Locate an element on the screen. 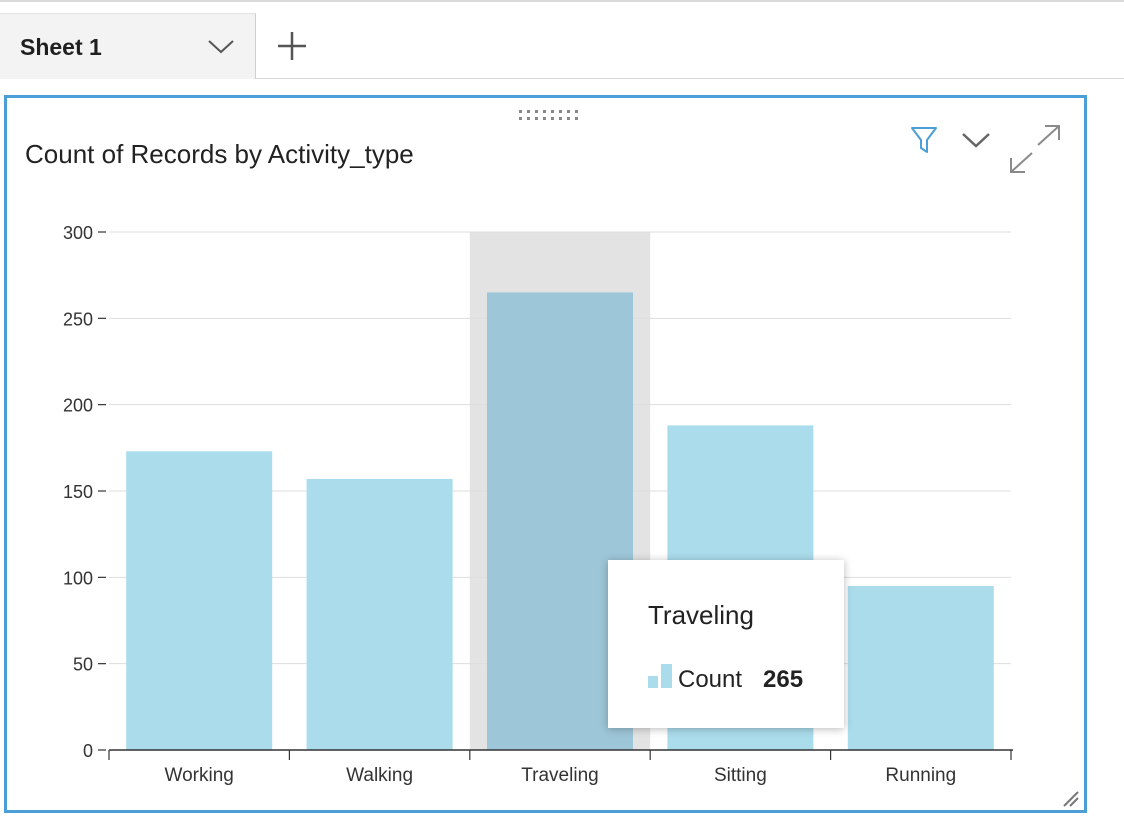 The height and width of the screenshot is (822, 1124). sheet-tab-label: Sheet 1 is located at coordinates (61, 47).